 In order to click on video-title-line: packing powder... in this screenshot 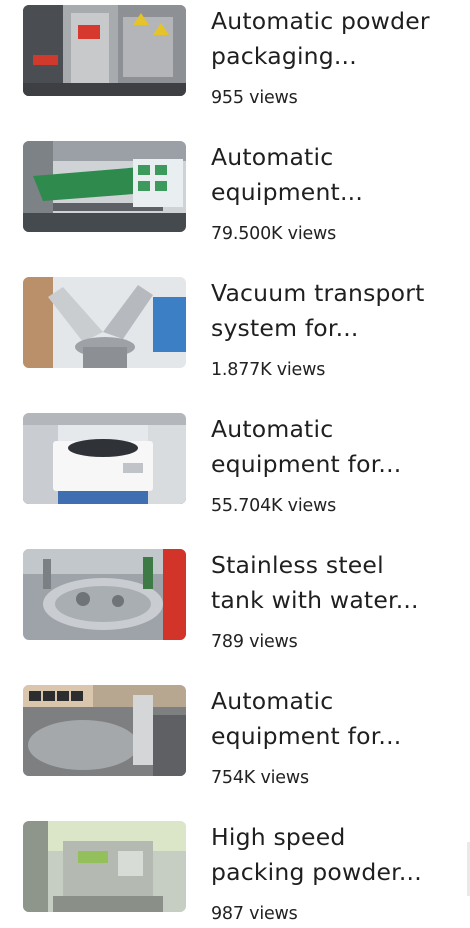, I will do `click(316, 872)`.